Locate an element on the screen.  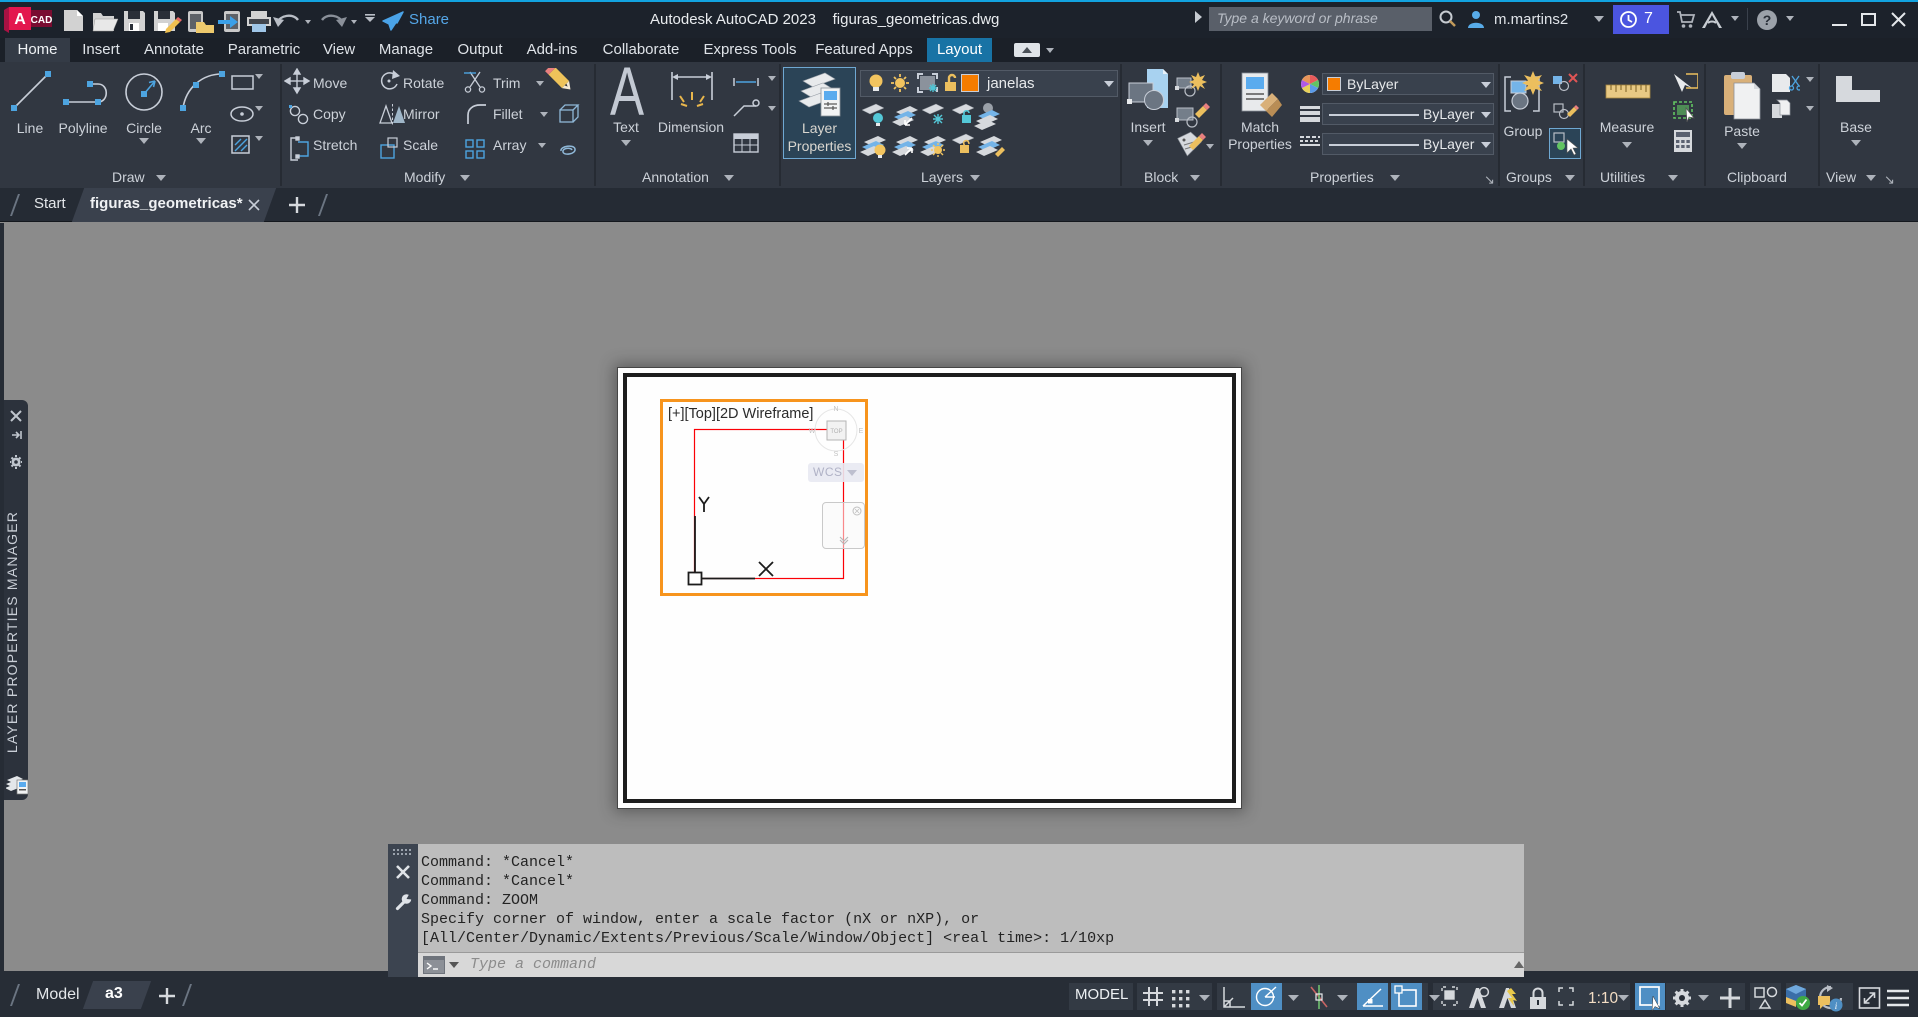
svg-text: A is located at coordinates (20, 19).